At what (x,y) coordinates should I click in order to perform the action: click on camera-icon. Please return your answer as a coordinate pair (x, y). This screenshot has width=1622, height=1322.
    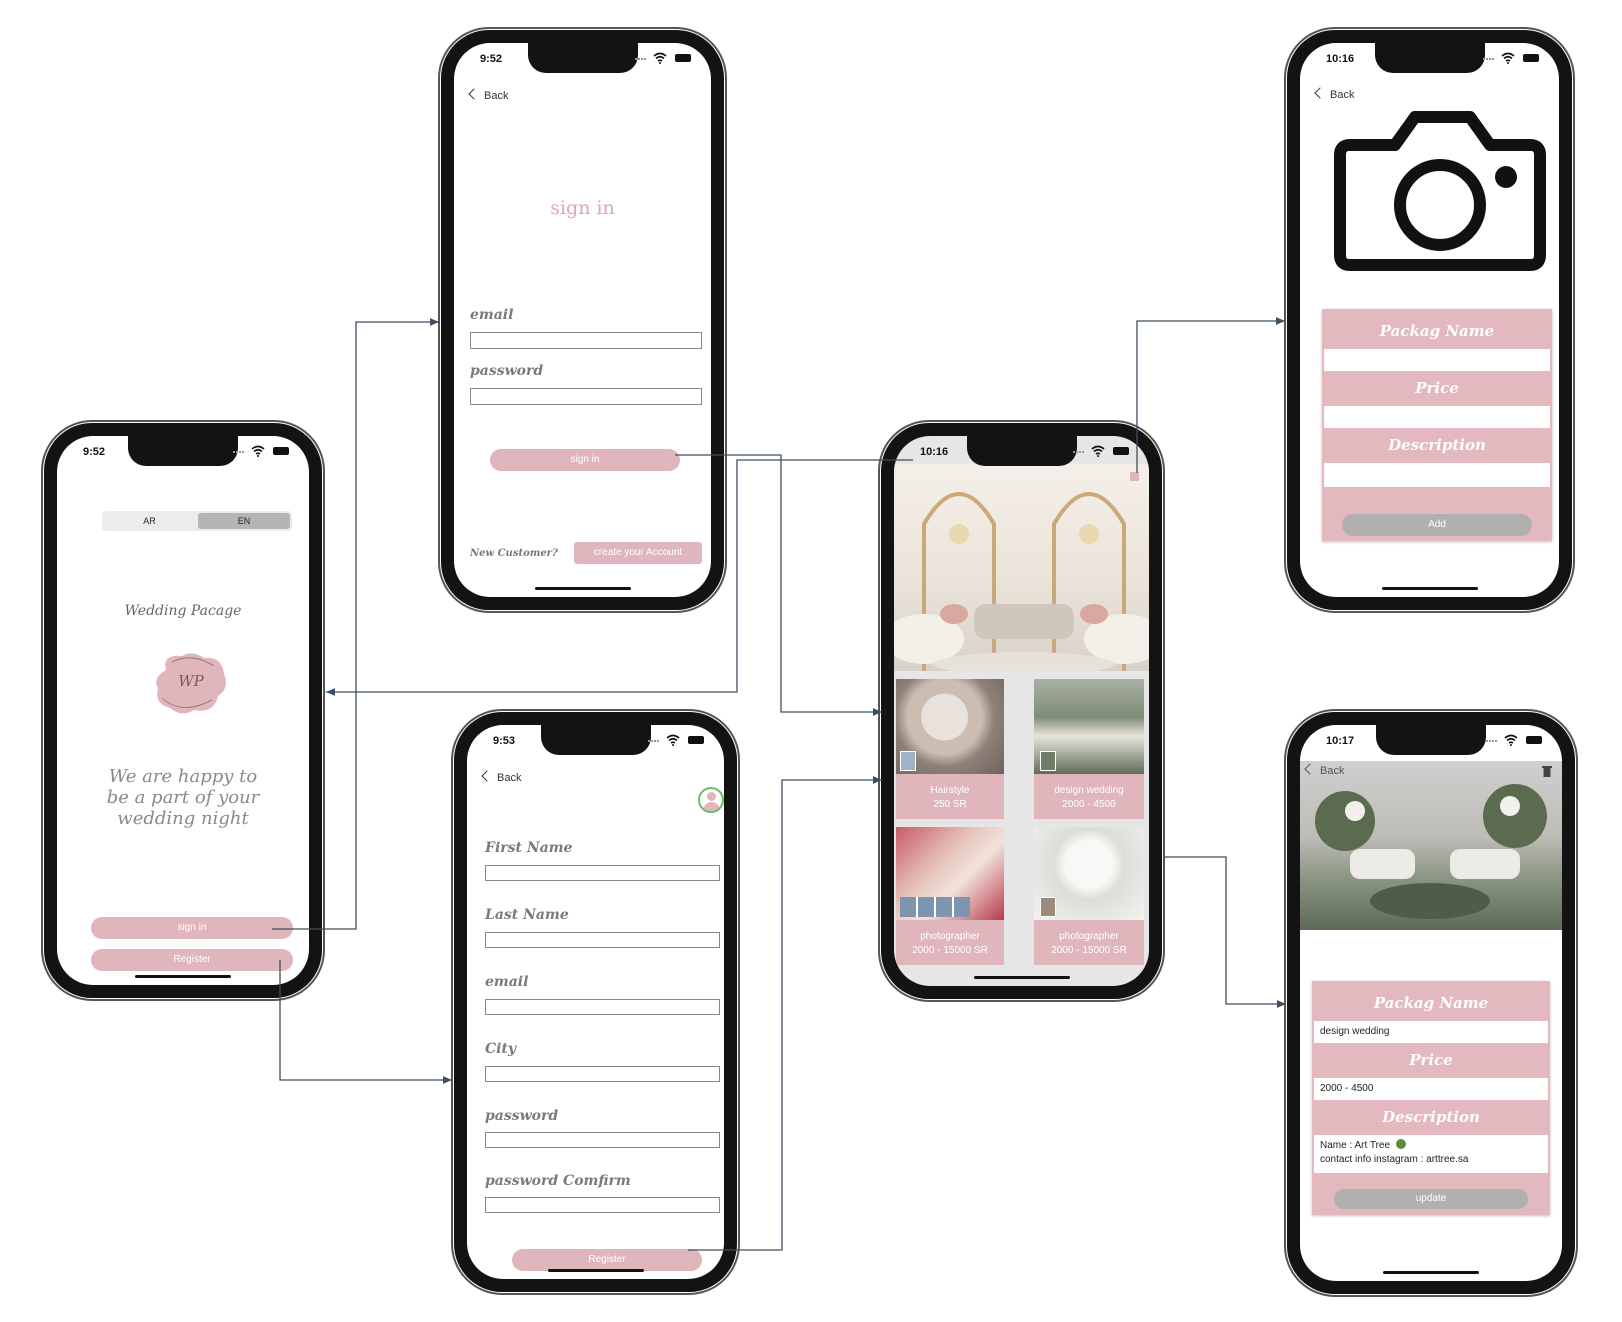
    Looking at the image, I should click on (1440, 190).